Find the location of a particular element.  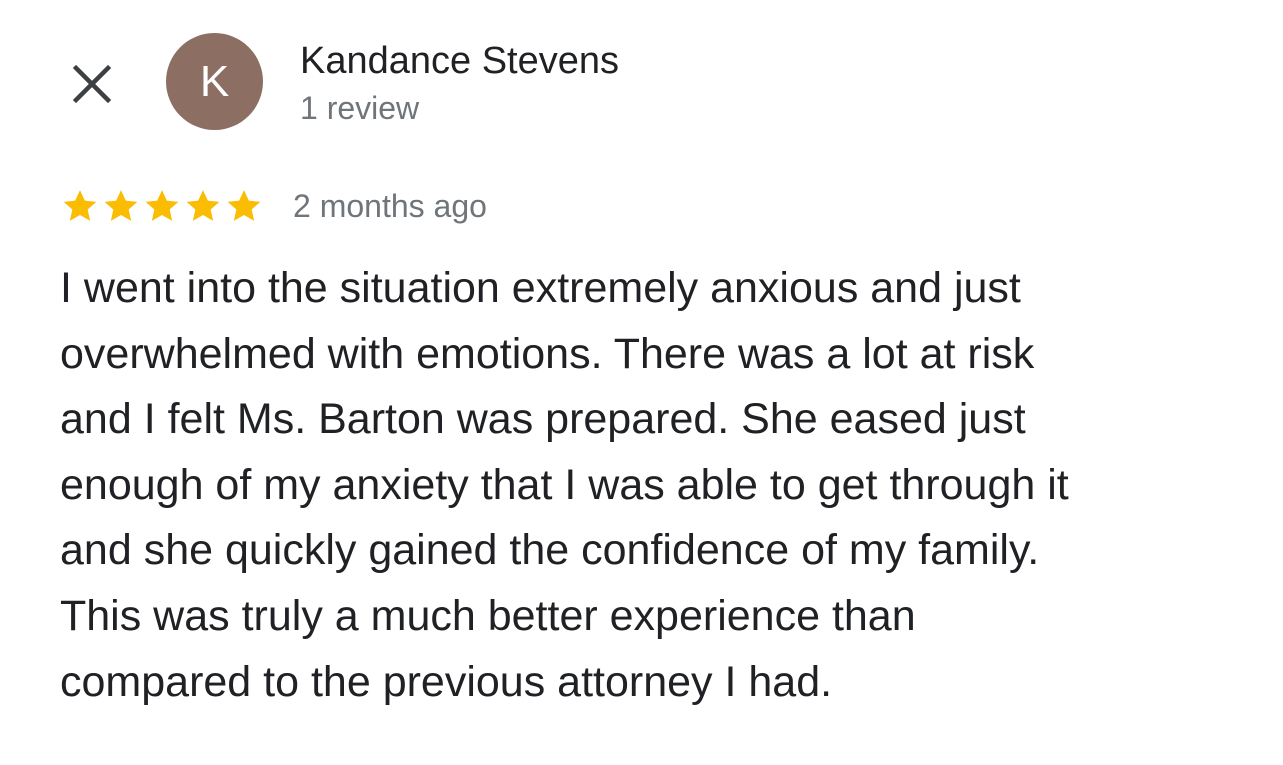

avatar: K is located at coordinates (214, 81).